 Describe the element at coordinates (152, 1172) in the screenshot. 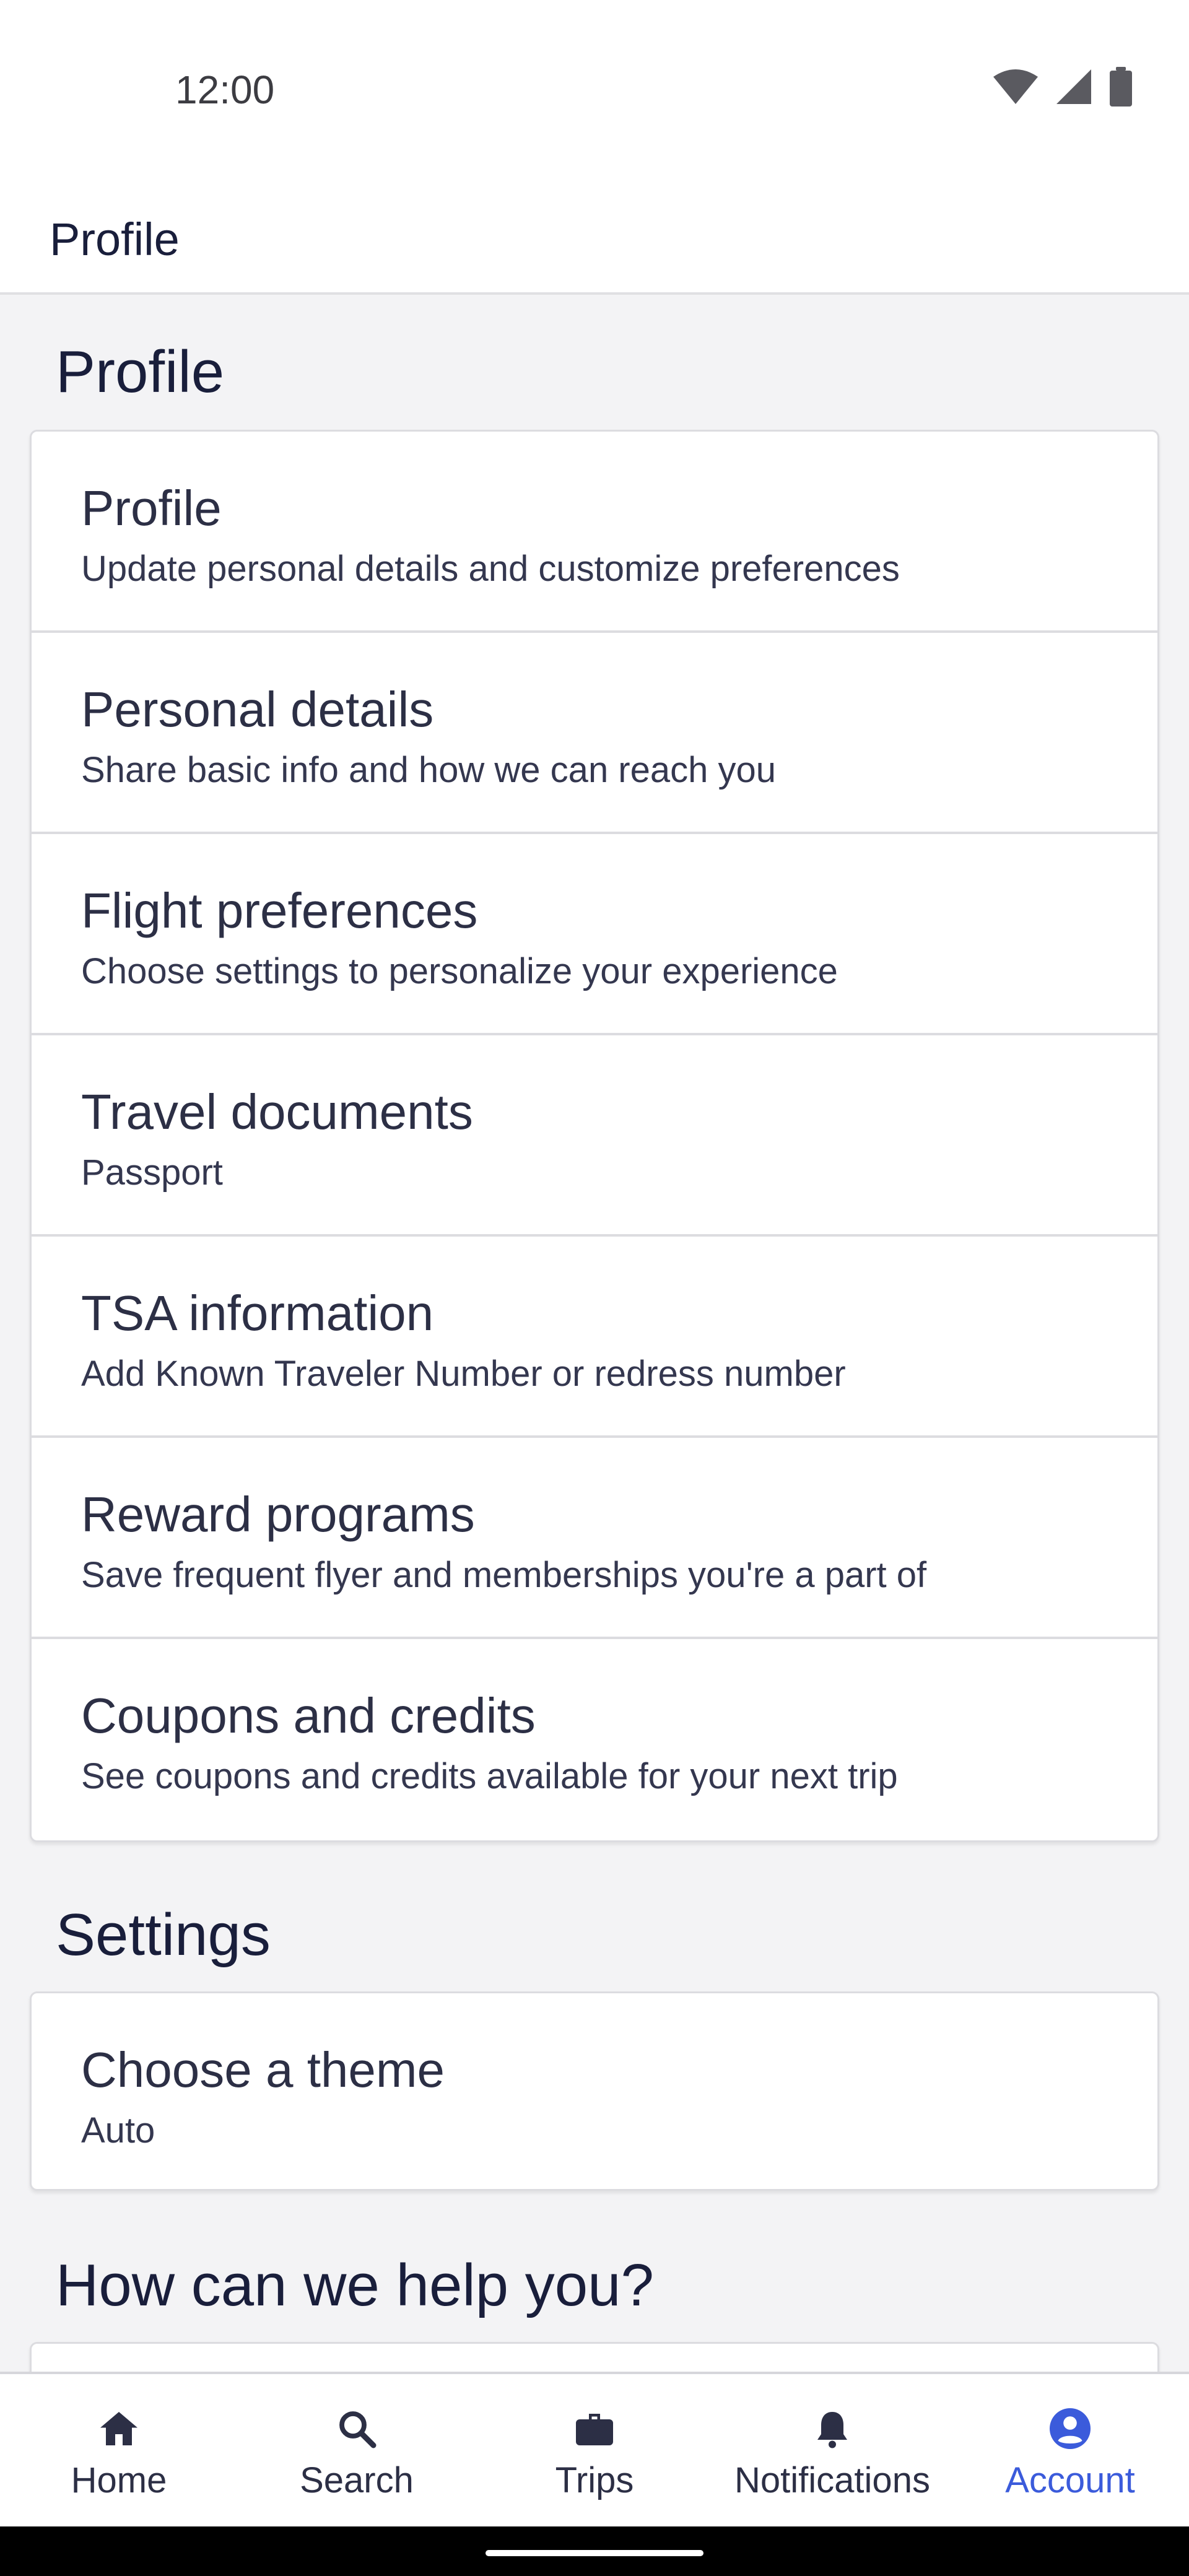

I see `list-item-subtitle: Passport` at that location.